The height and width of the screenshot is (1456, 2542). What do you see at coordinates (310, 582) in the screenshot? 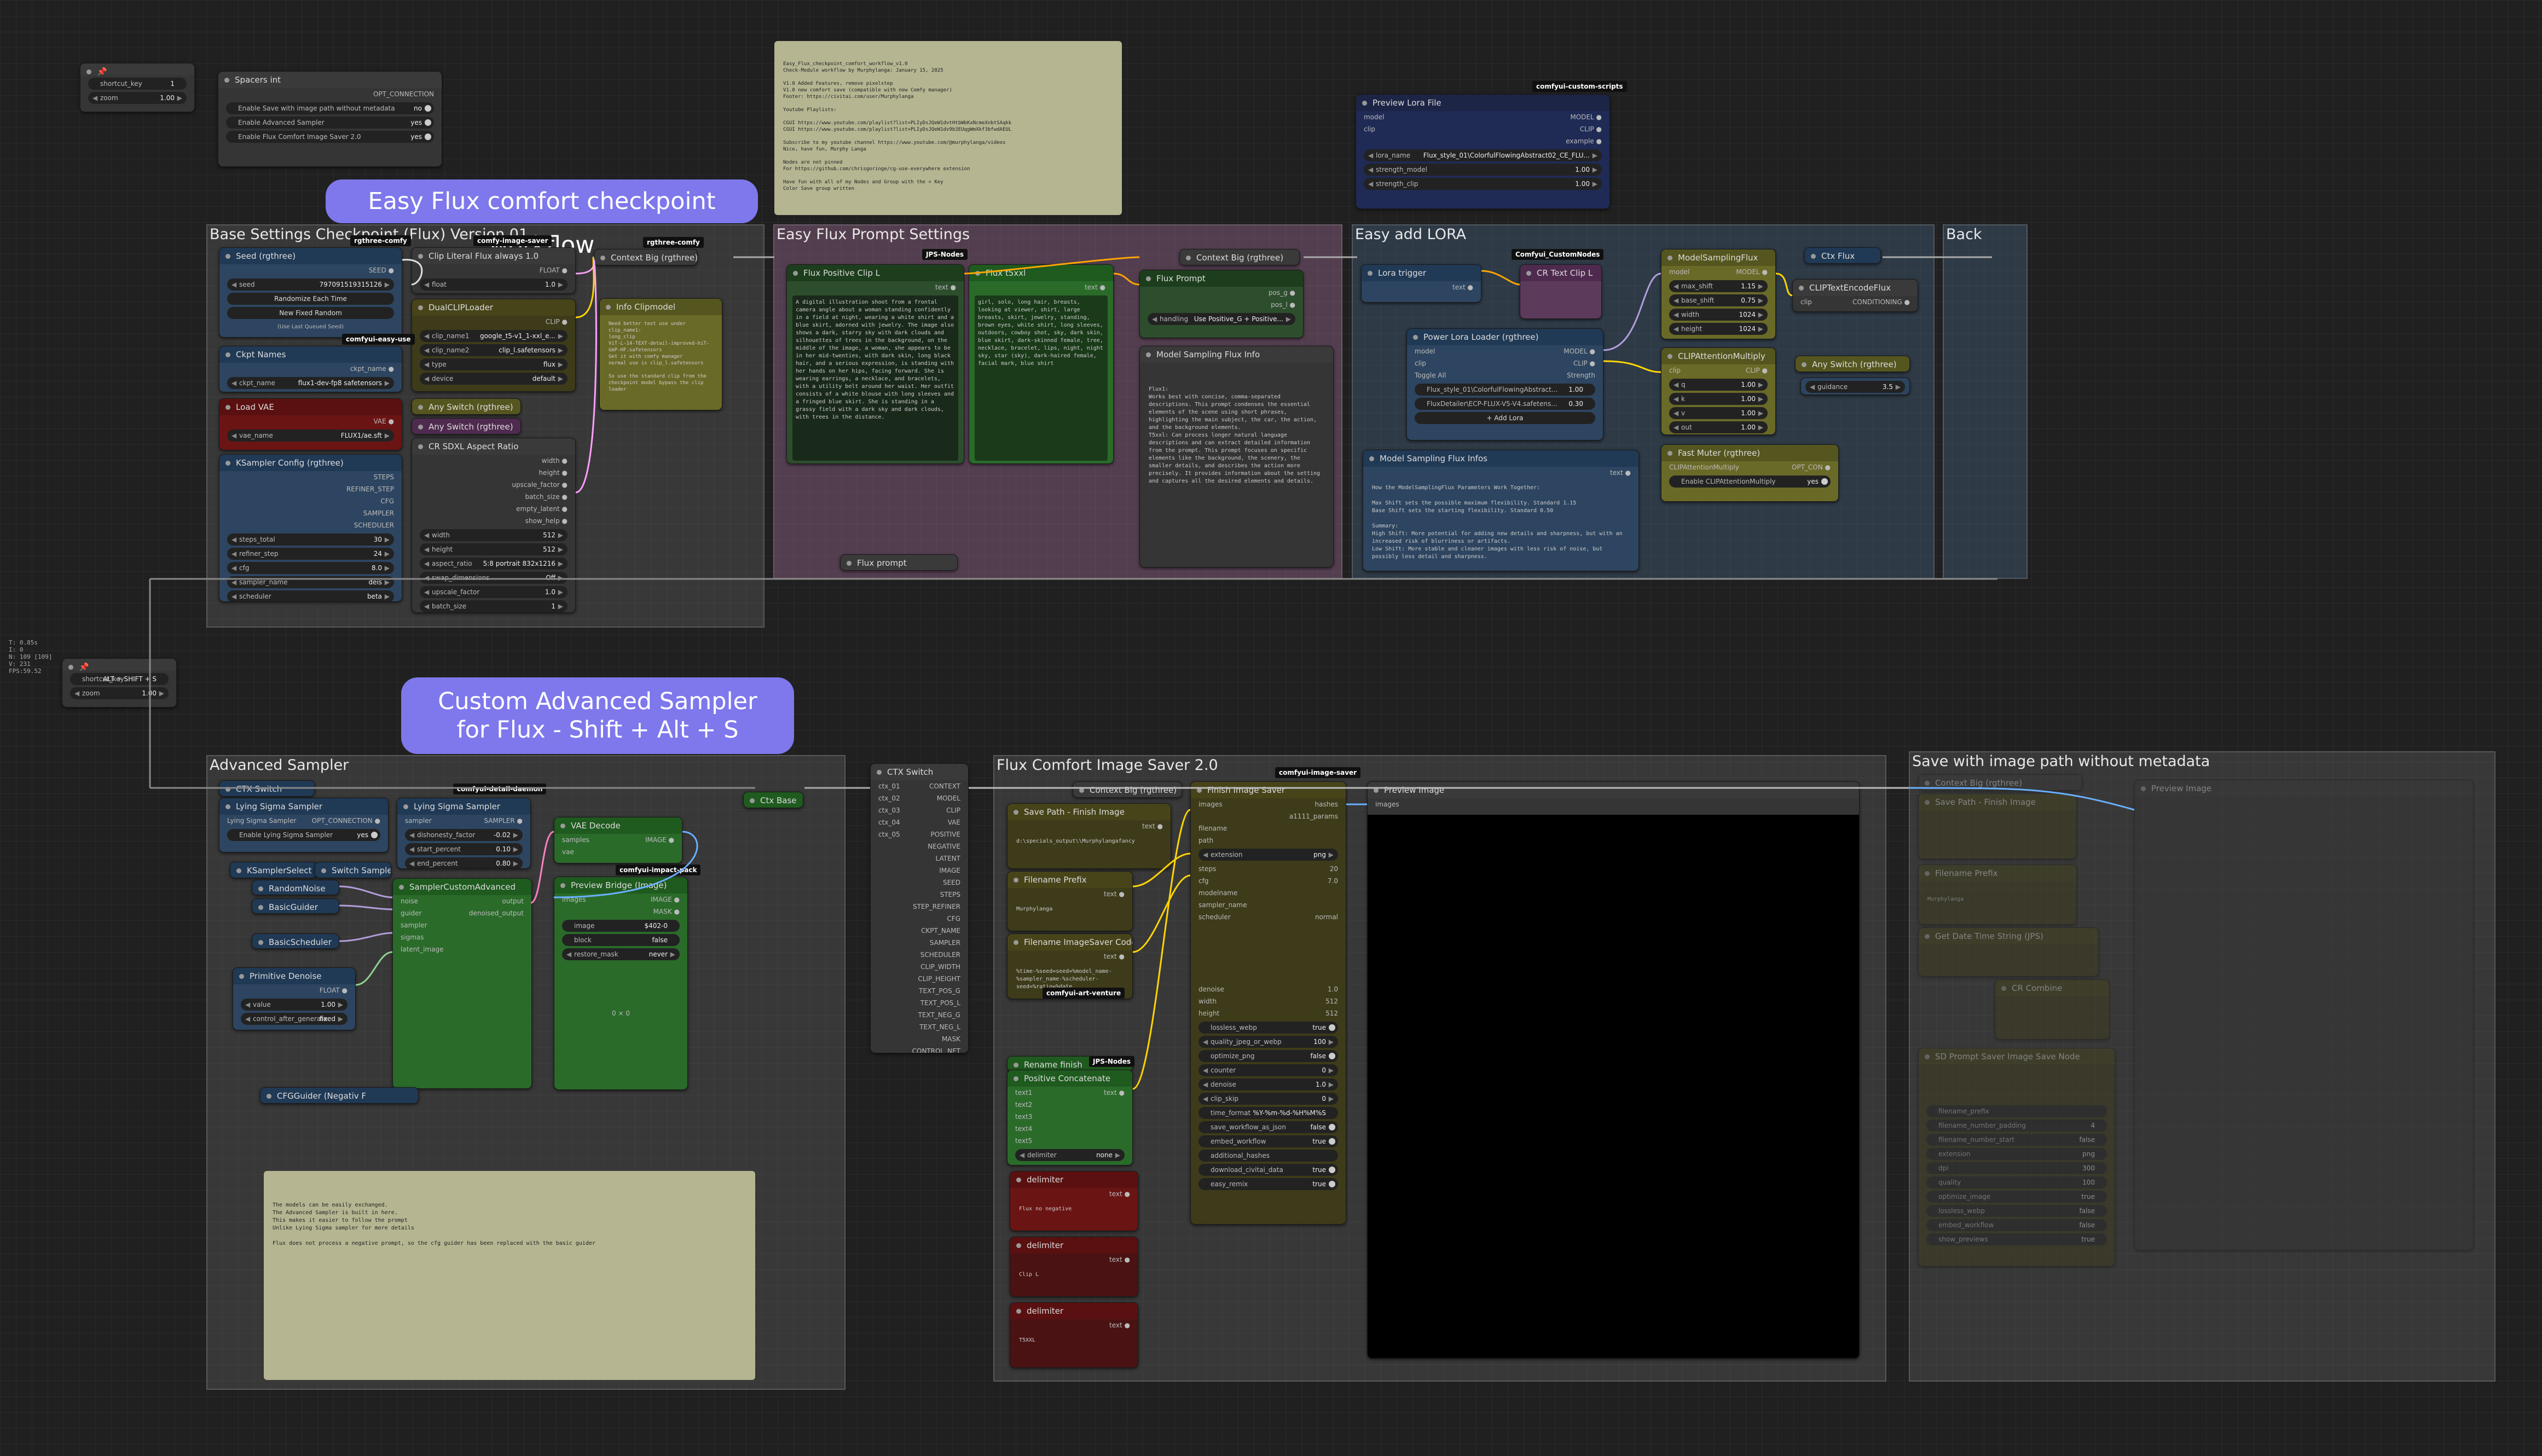
I see `sampler-field: ◀ sampler_name deis ▶` at bounding box center [310, 582].